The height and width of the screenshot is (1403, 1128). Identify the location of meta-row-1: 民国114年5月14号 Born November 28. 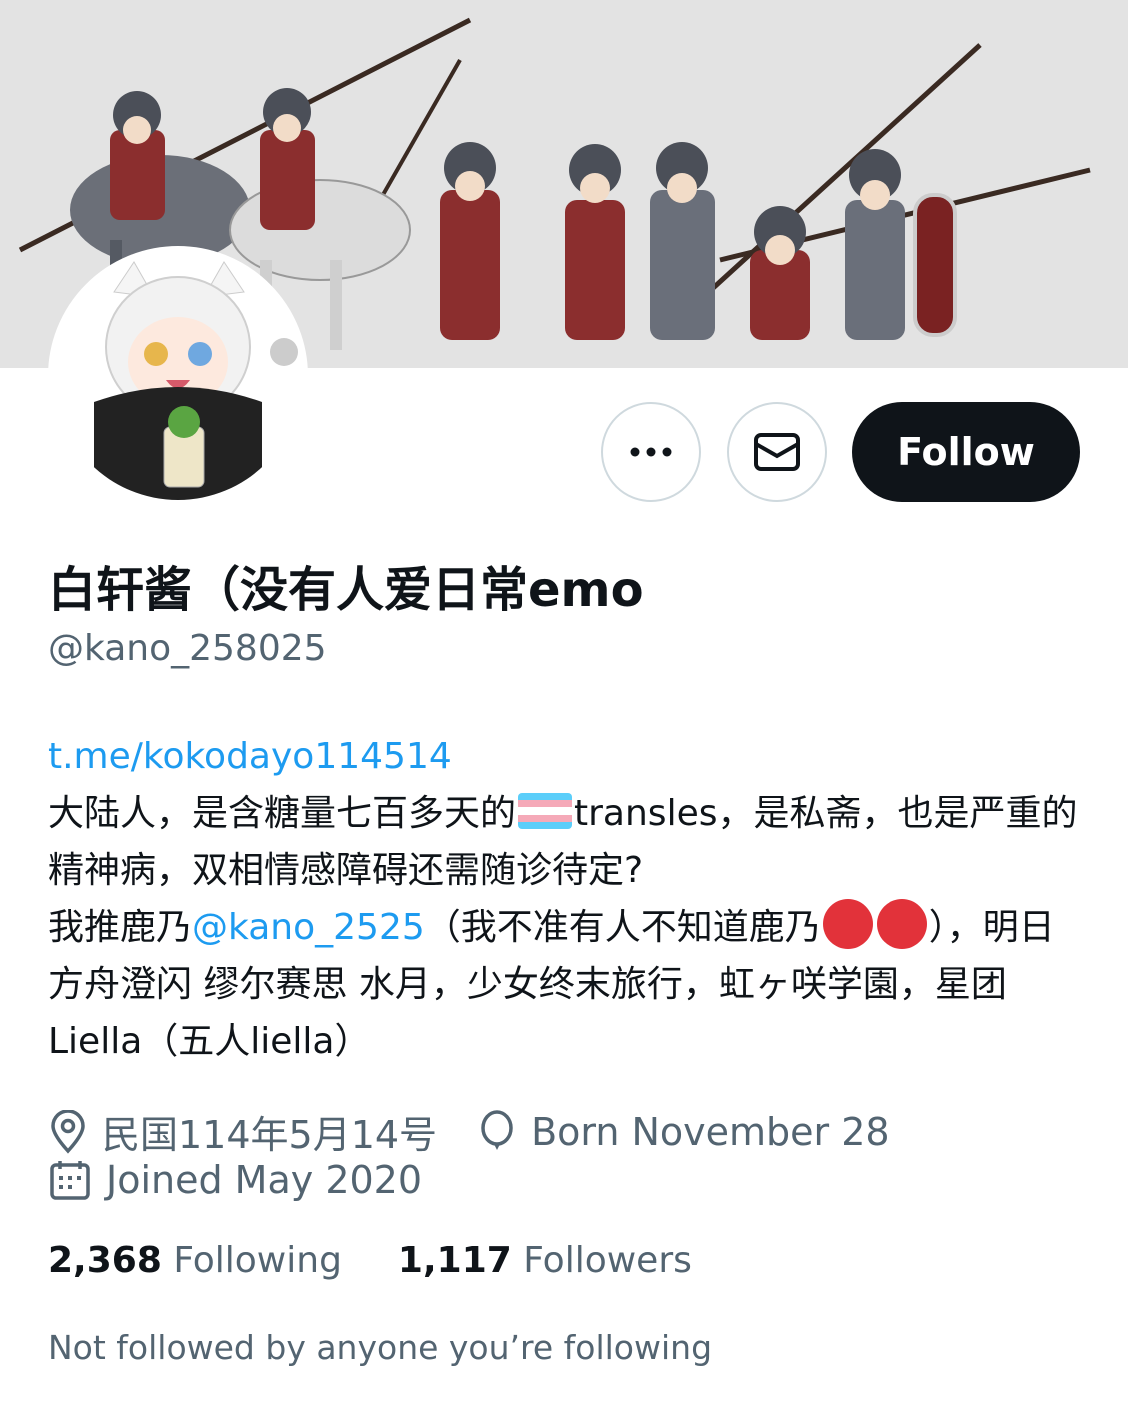
(489, 1131).